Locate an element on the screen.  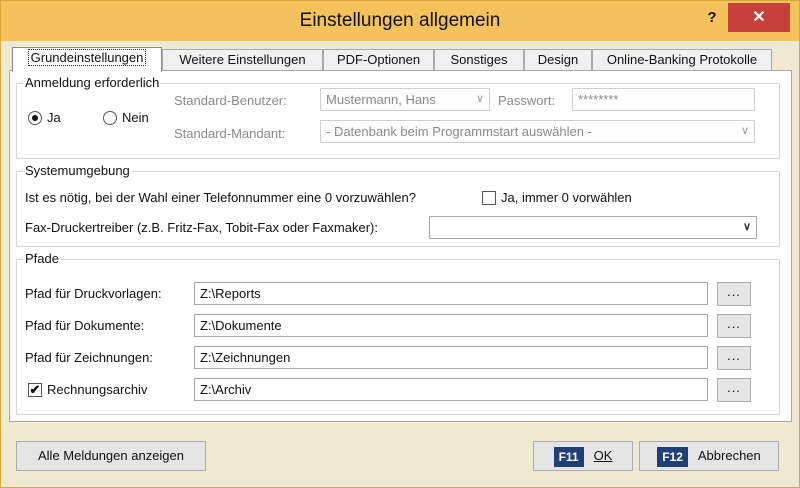
path-reports-input: Z:\Reports is located at coordinates (451, 293).